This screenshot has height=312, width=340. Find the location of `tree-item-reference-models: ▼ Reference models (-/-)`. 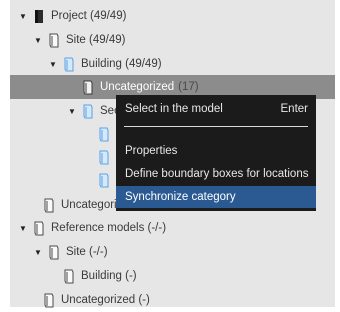

tree-item-reference-models: ▼ Reference models (-/-) is located at coordinates (92, 228).